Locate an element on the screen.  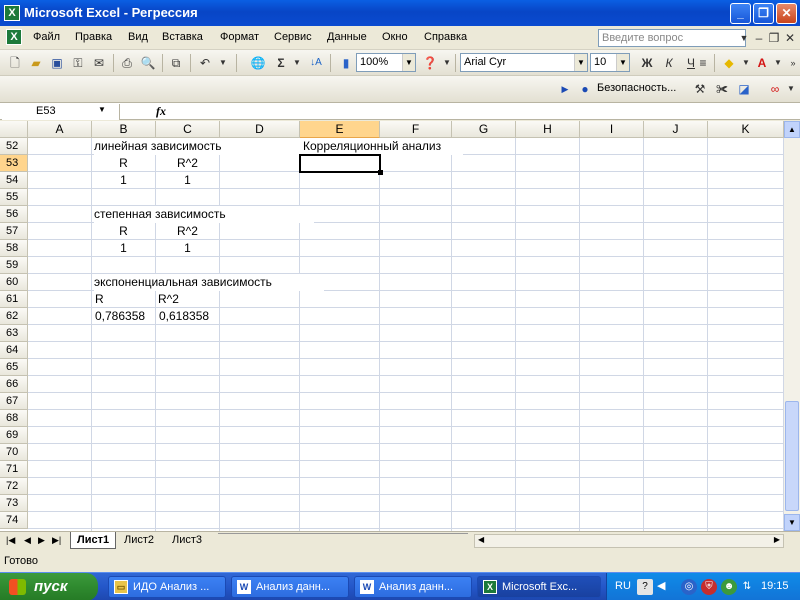
row-header: 60 is located at coordinates (14, 282).